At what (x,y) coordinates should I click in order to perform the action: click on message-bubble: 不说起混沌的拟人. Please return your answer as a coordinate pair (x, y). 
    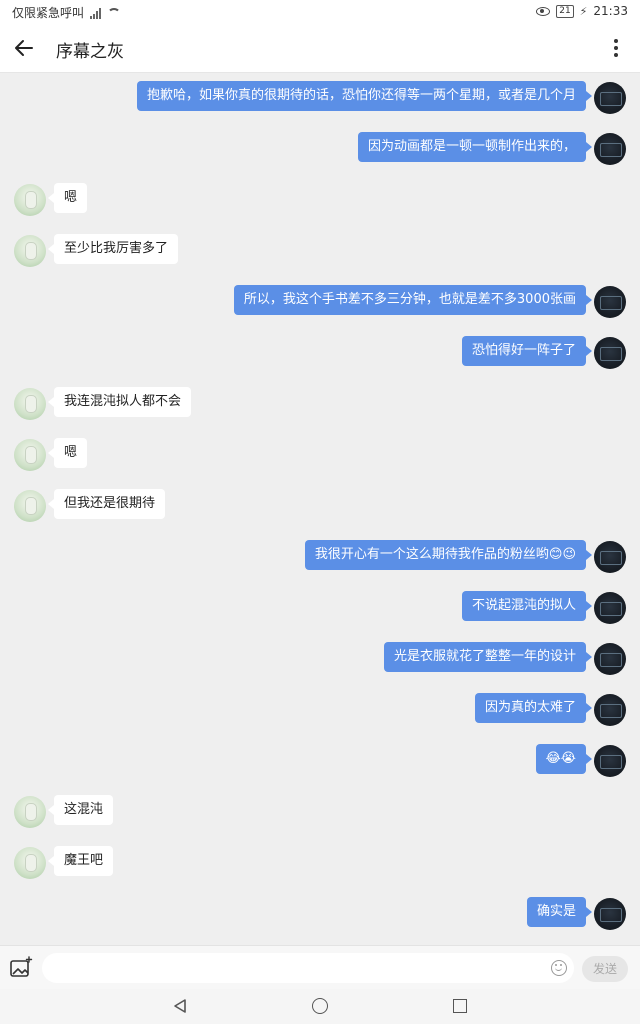
    Looking at the image, I should click on (527, 606).